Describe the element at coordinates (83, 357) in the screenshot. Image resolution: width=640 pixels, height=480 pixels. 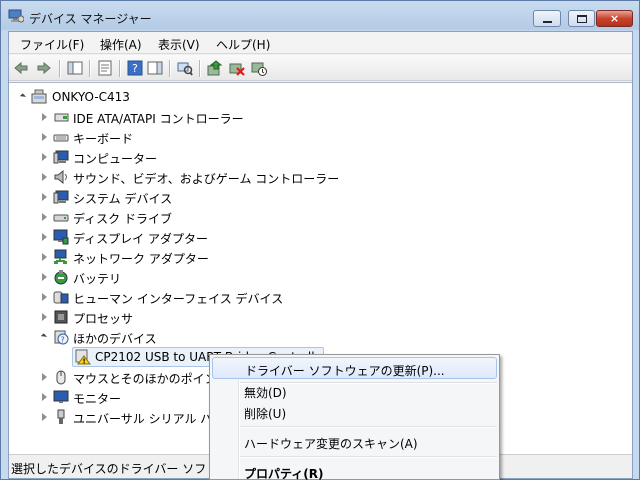
I see `warning-icon` at that location.